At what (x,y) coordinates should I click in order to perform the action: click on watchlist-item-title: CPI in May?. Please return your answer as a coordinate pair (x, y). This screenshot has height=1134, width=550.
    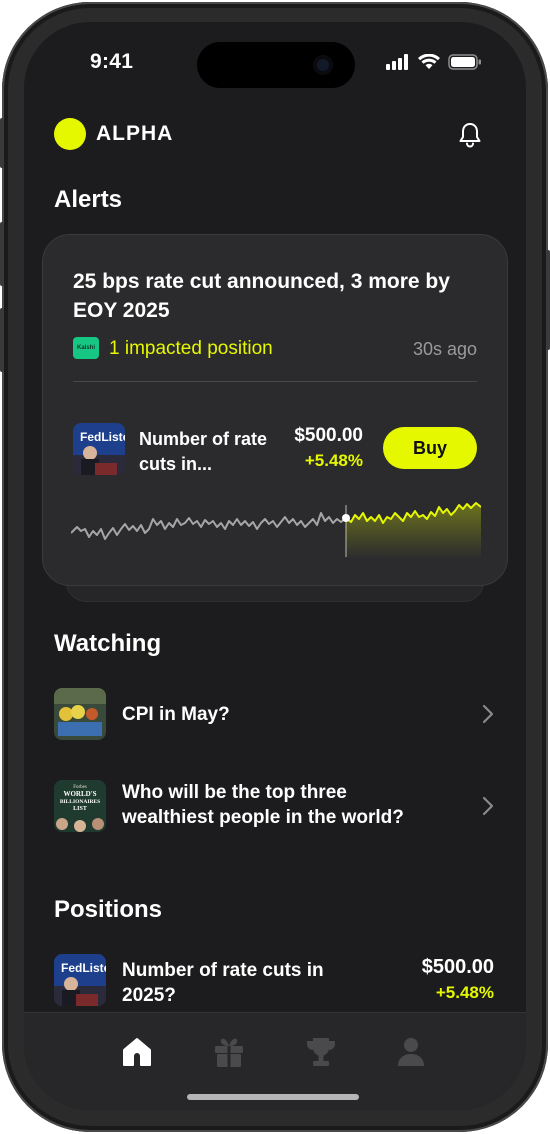
    Looking at the image, I should click on (176, 714).